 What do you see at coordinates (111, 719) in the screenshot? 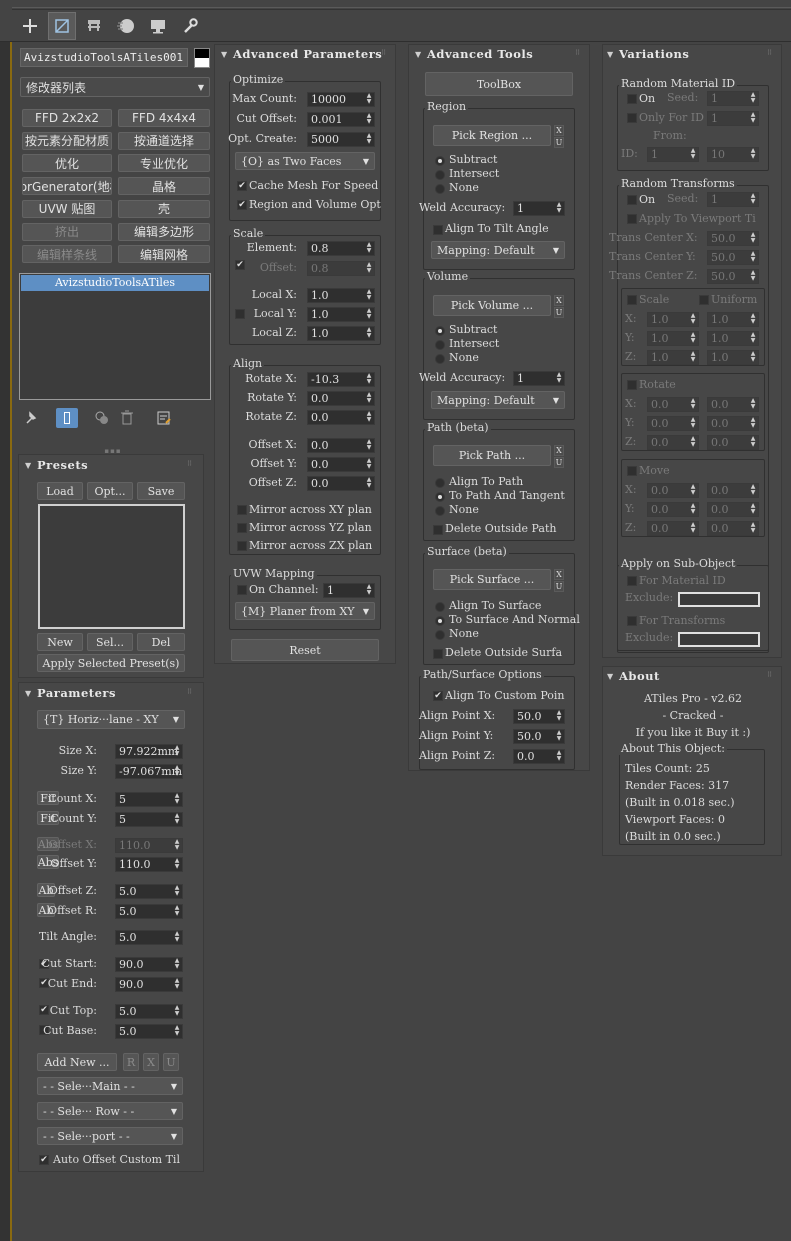
I see `plane-dropdown: {T} Horiz···lane - XY ▼` at bounding box center [111, 719].